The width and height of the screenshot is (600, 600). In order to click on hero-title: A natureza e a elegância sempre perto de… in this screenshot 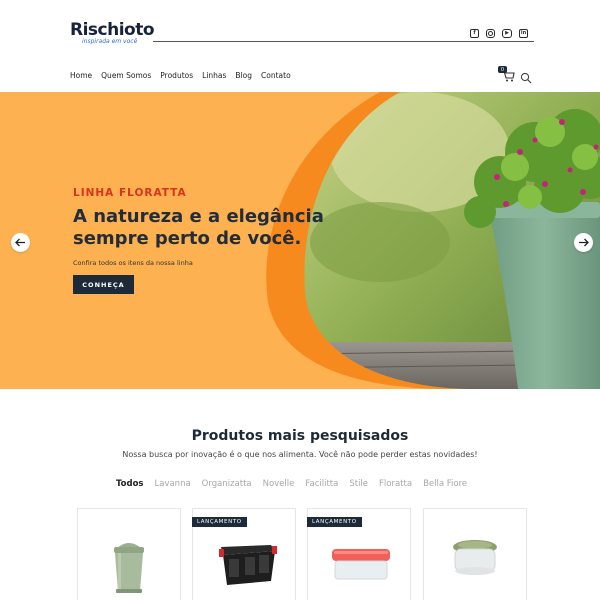, I will do `click(198, 227)`.